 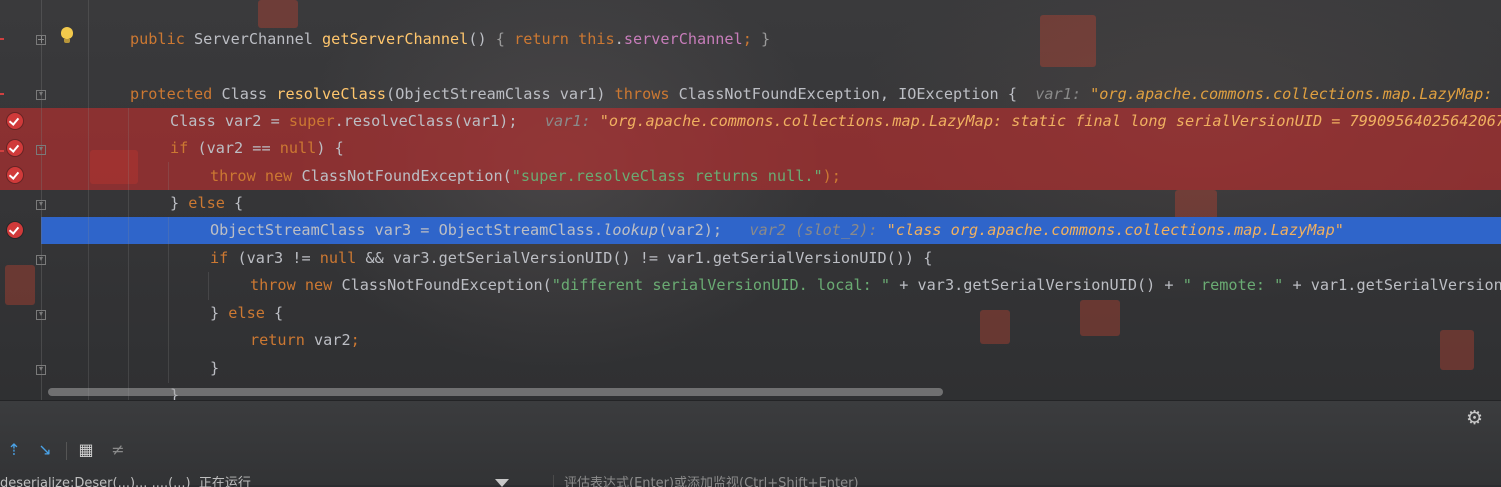 I want to click on code-token: ., so click(x=619, y=39).